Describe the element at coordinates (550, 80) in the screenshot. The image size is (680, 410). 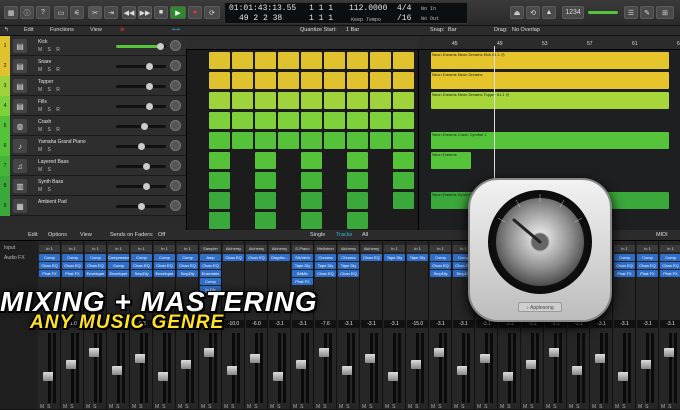
I see `arrangement-region-long: Neon Dreams Neon Dreams` at that location.